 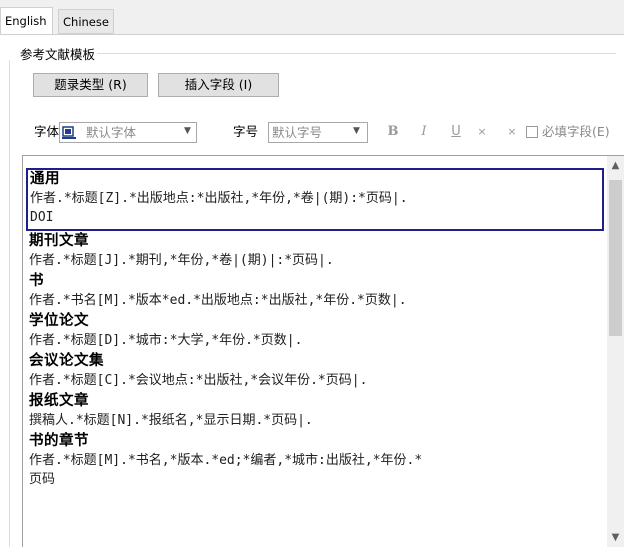 I want to click on italic-button: I, so click(x=424, y=132).